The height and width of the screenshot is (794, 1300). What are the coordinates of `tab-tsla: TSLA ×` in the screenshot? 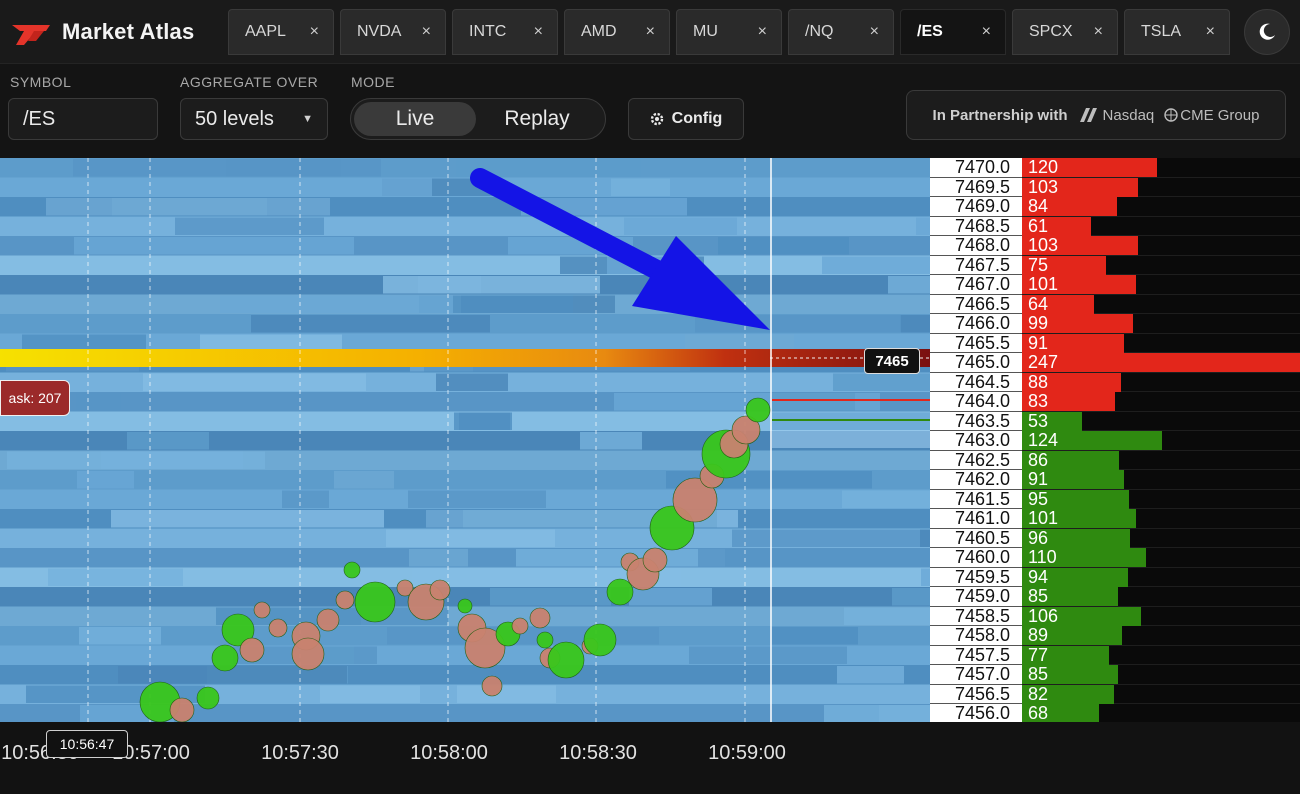 It's located at (1177, 32).